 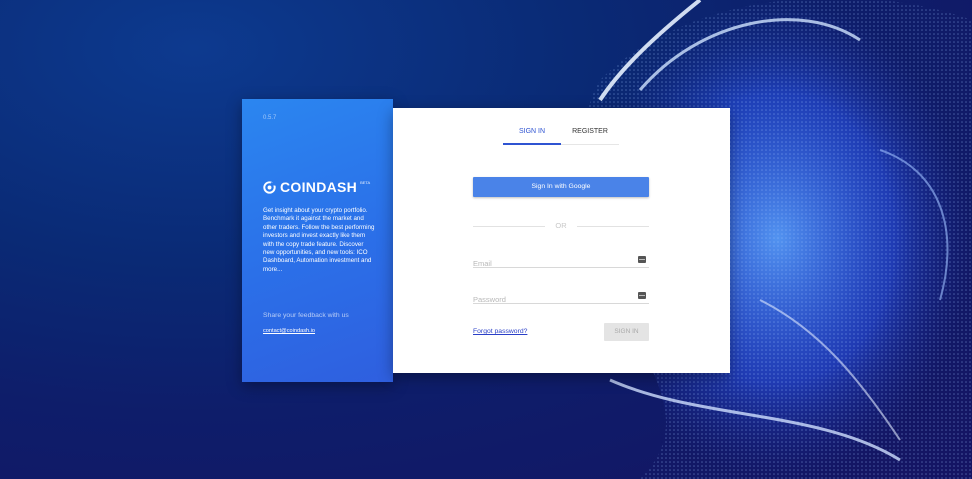 I want to click on tab-register: REGISTER, so click(x=590, y=132).